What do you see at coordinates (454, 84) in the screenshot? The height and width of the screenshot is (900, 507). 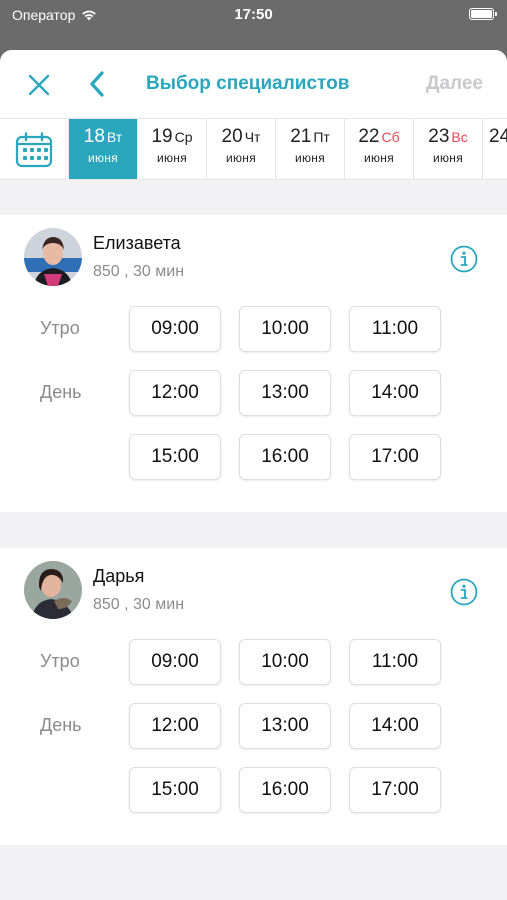 I see `next-button: Далее` at bounding box center [454, 84].